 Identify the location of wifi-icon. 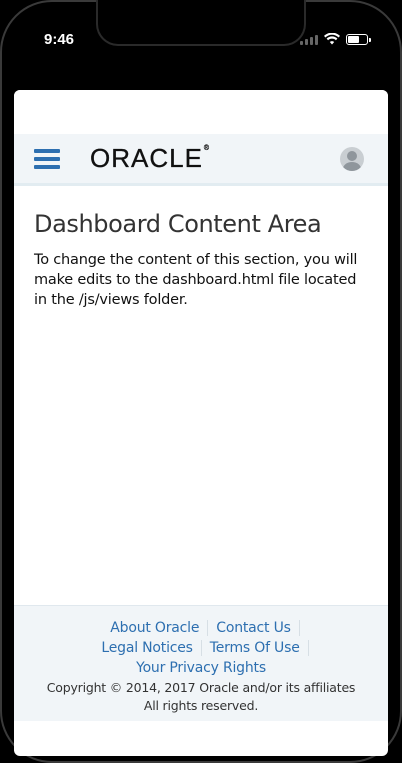
(332, 39).